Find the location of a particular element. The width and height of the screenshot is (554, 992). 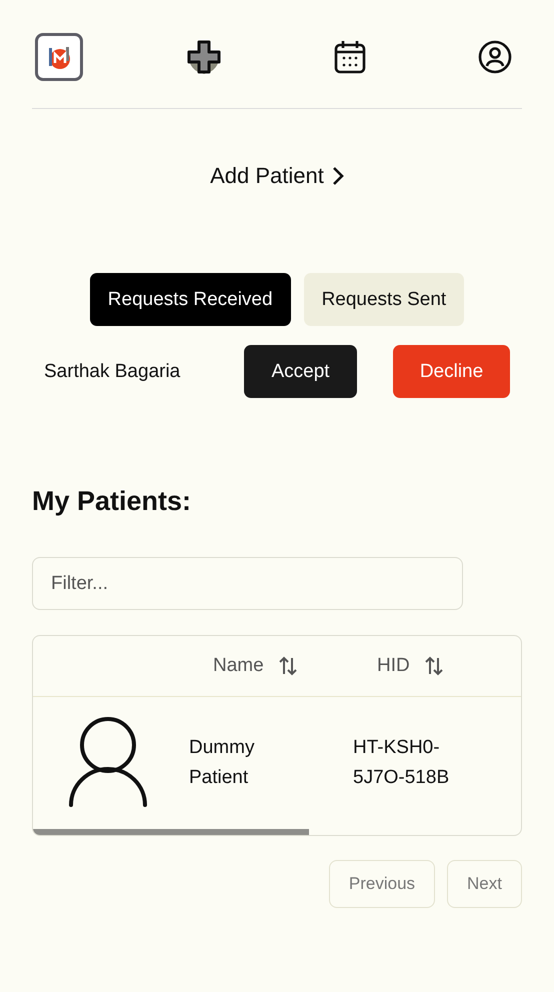

logo-icon is located at coordinates (59, 57).